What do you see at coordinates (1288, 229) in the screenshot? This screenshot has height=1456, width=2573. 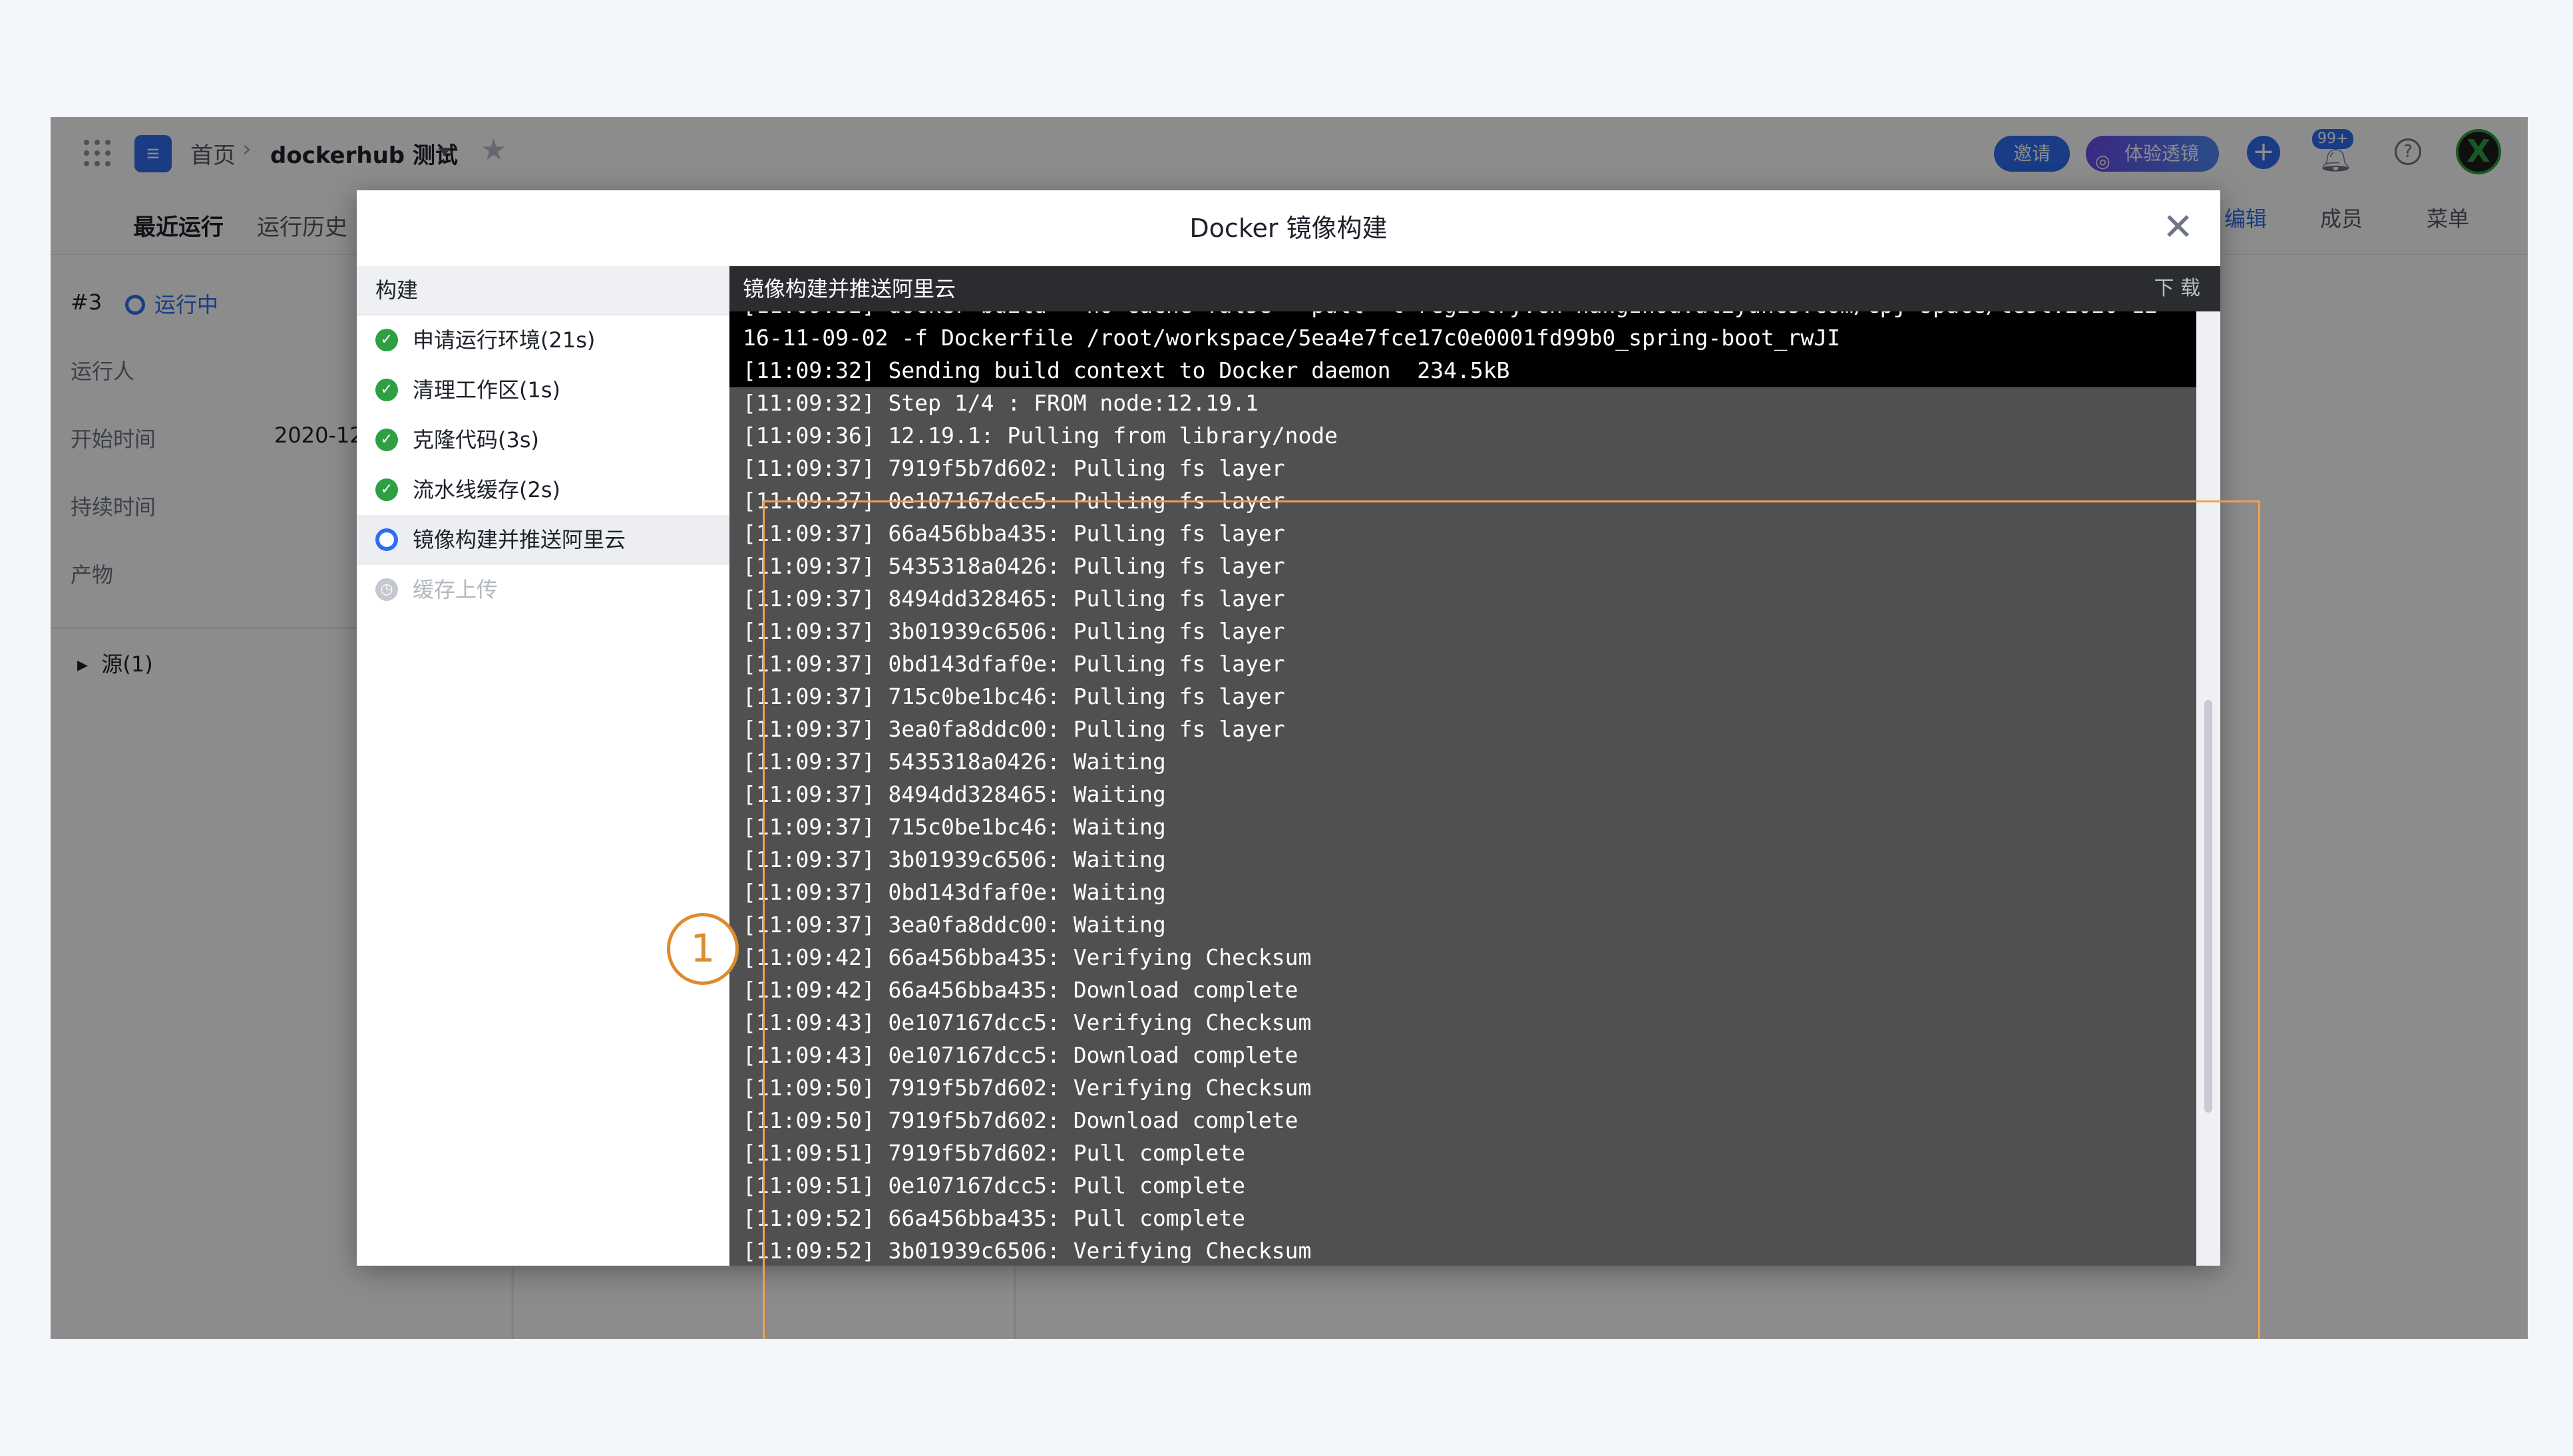 I see `modal-title: Docker 镜像构建` at bounding box center [1288, 229].